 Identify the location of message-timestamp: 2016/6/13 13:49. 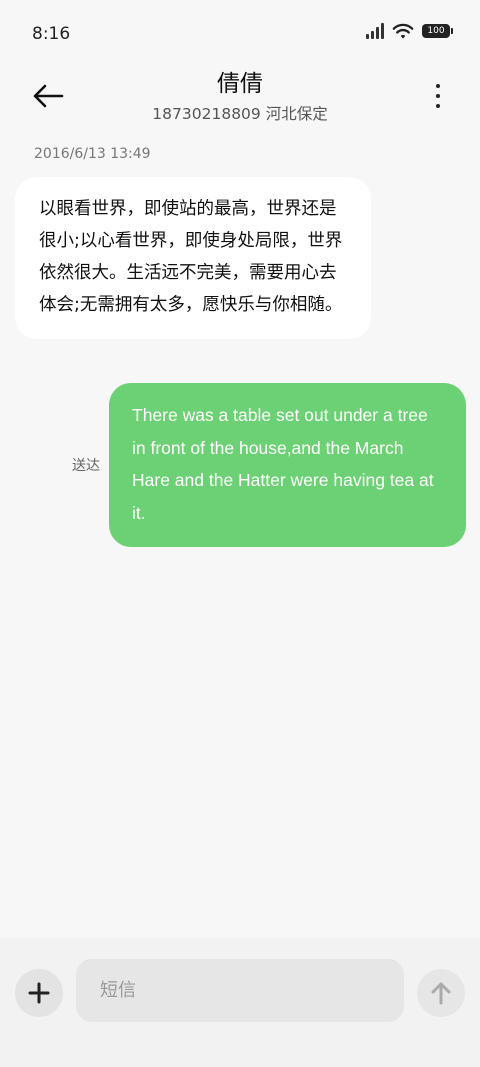
(92, 154).